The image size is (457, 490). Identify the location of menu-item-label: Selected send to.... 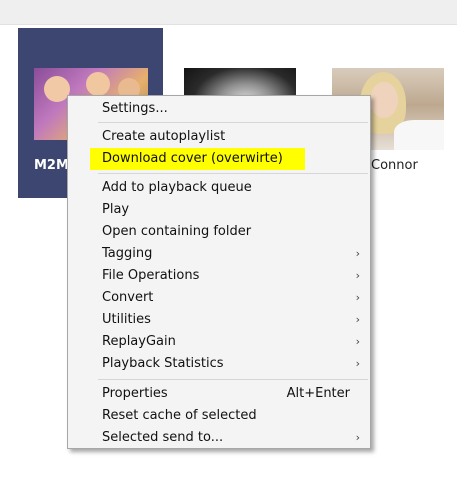
(163, 437).